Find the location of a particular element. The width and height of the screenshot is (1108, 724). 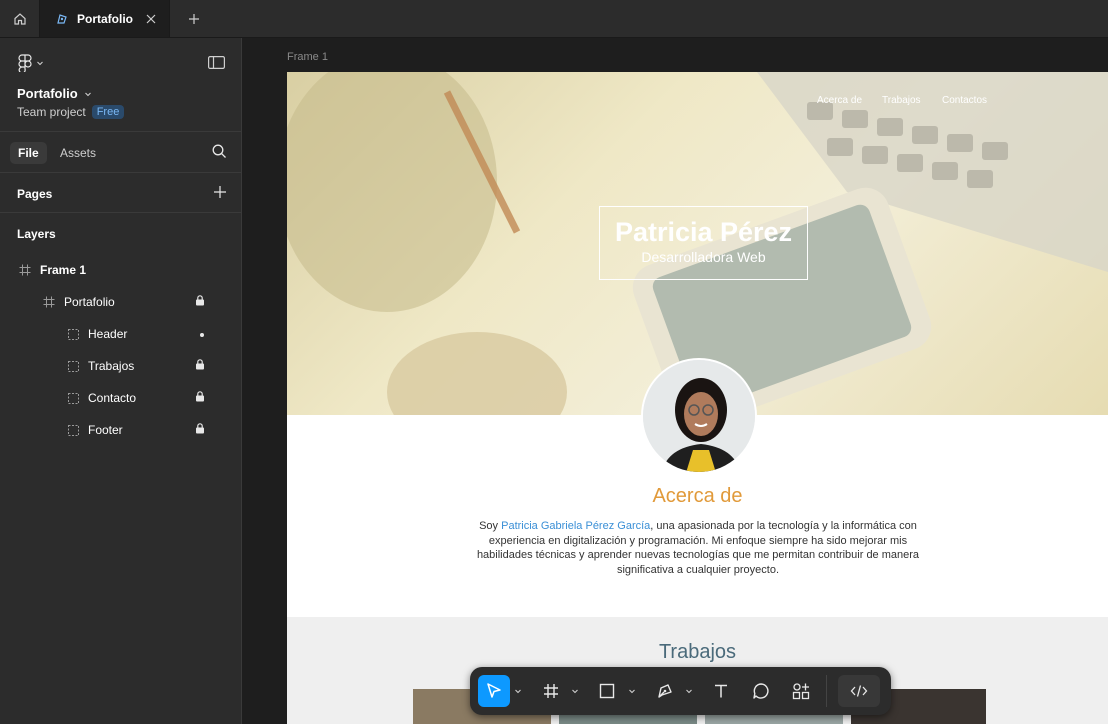

comment-tool-button is located at coordinates (761, 691).